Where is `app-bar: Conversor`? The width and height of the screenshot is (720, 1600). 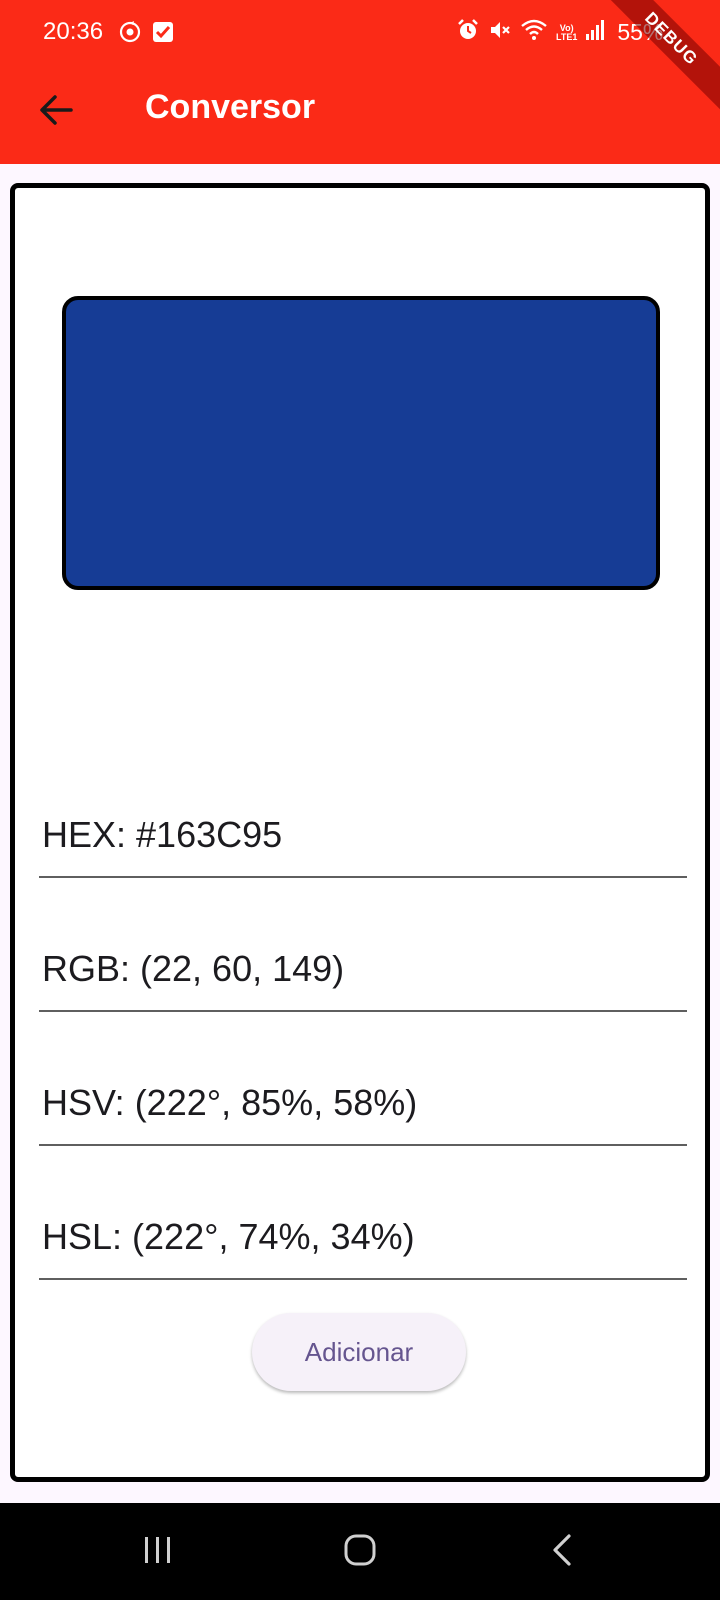
app-bar: Conversor is located at coordinates (360, 116).